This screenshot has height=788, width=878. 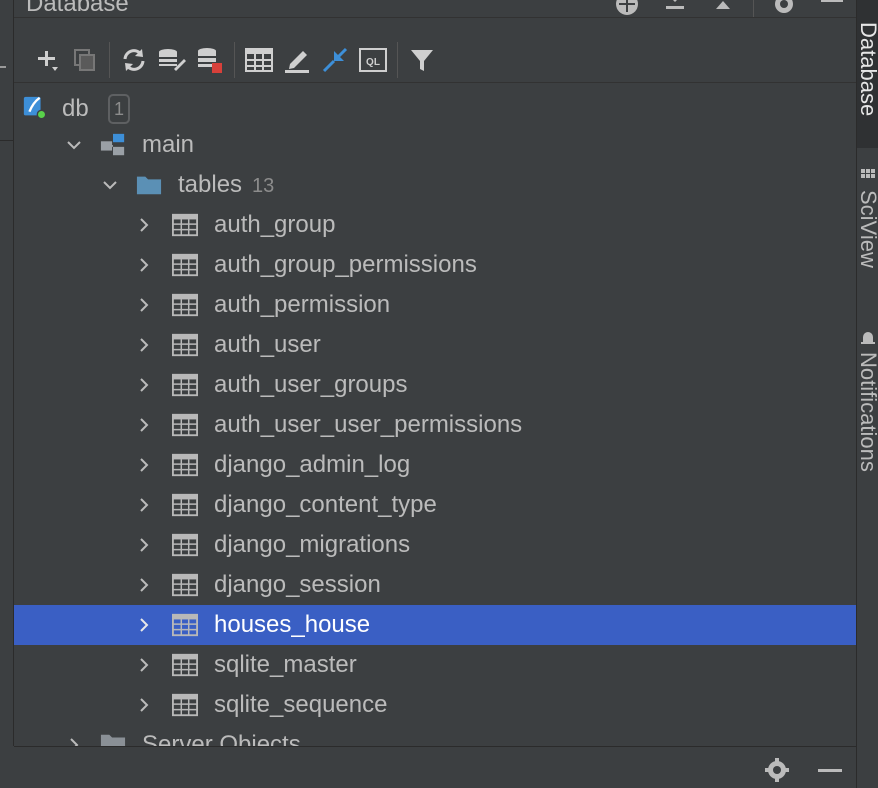 What do you see at coordinates (435, 585) in the screenshot?
I see `table-row: django_session` at bounding box center [435, 585].